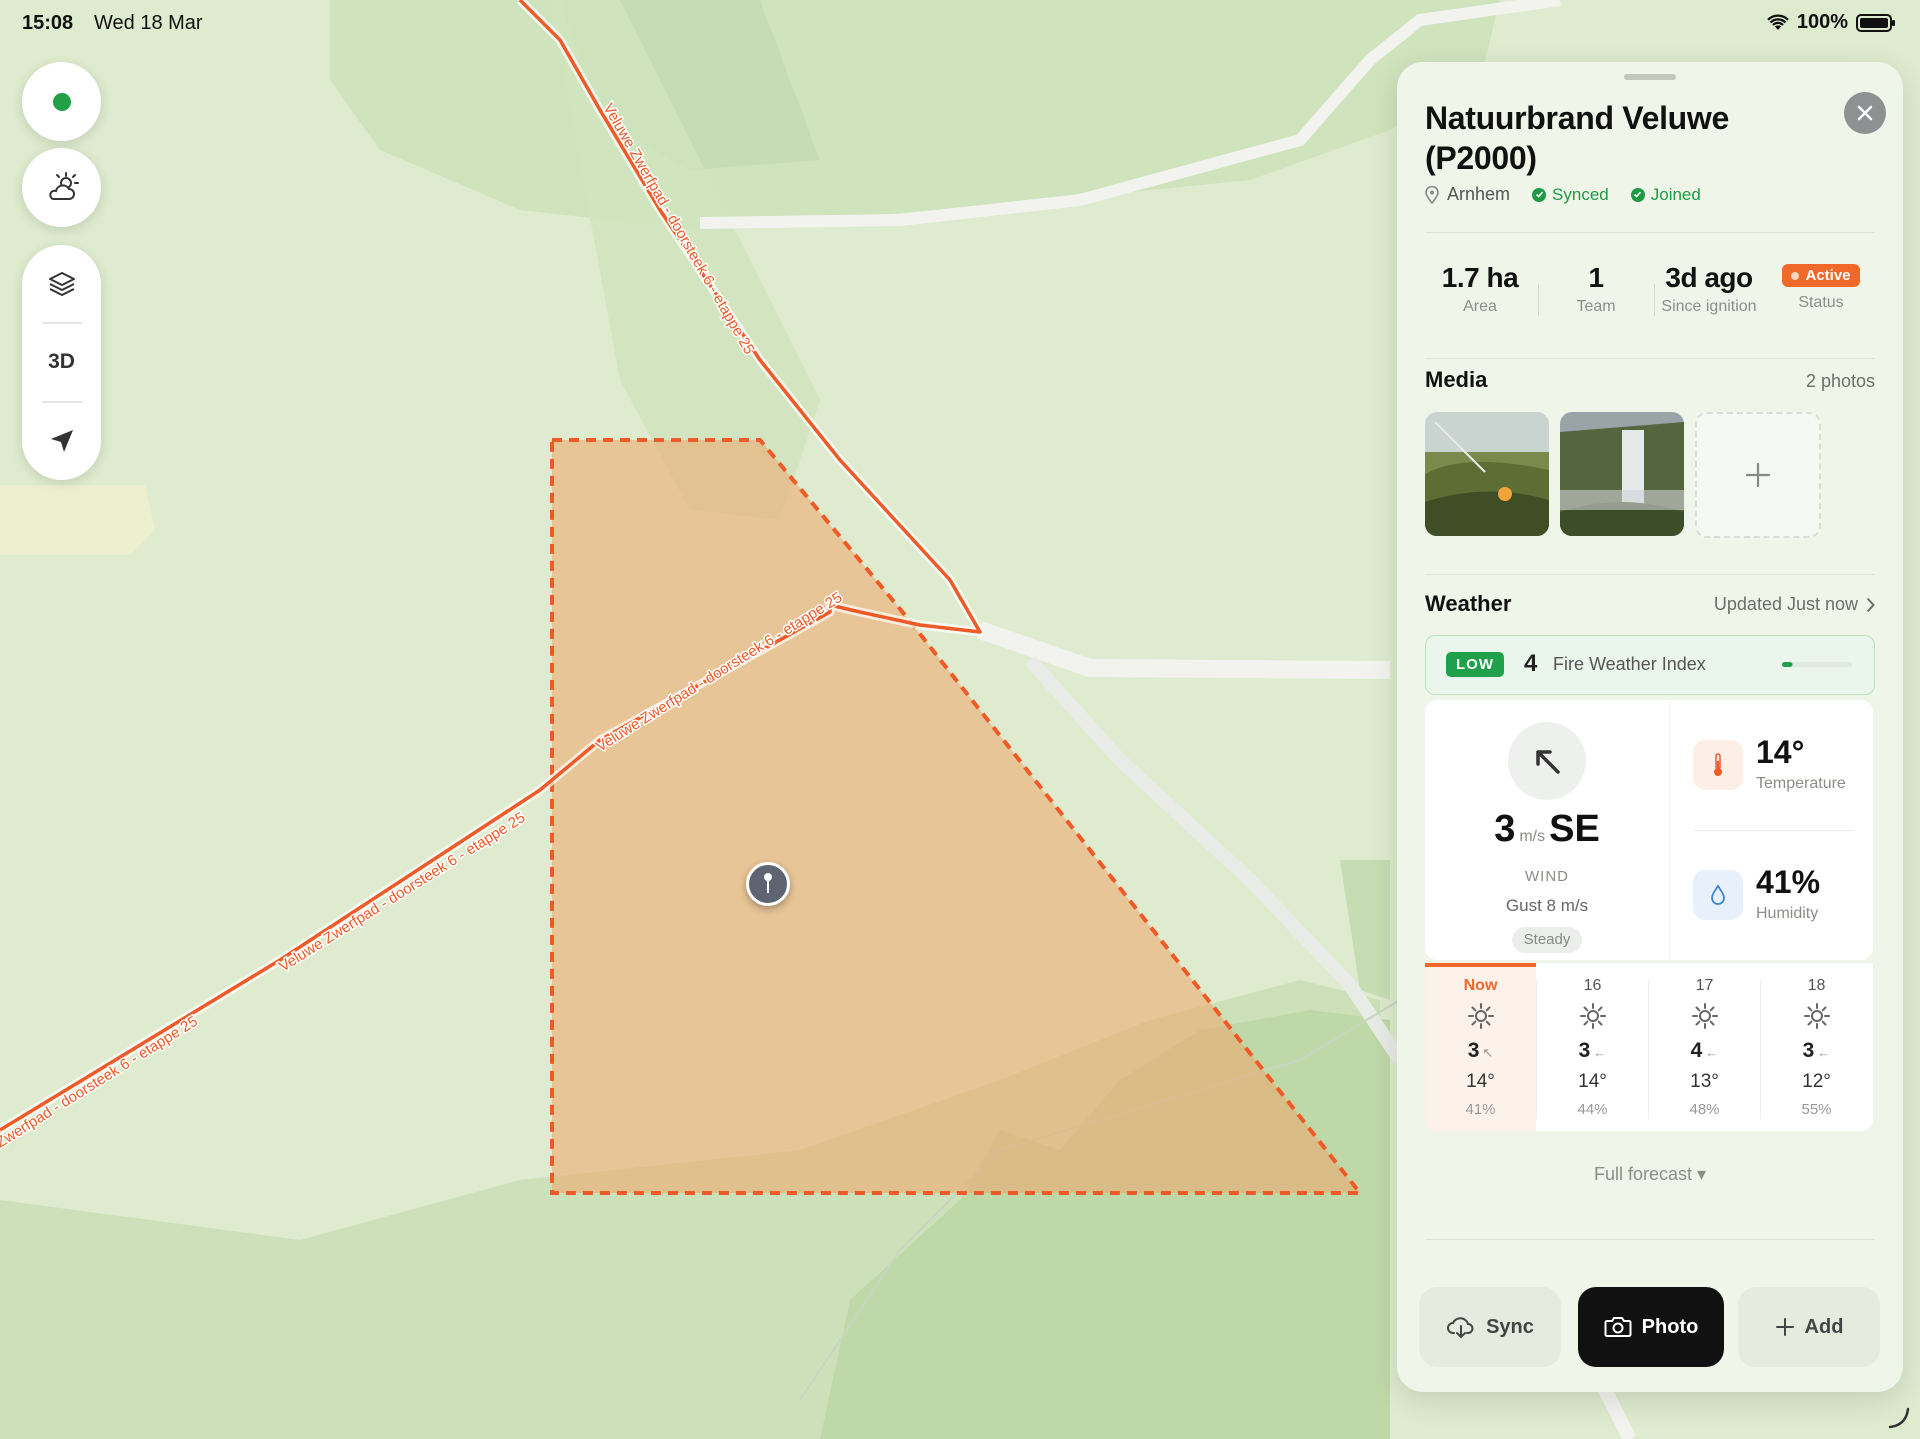  I want to click on incident-pin, so click(768, 884).